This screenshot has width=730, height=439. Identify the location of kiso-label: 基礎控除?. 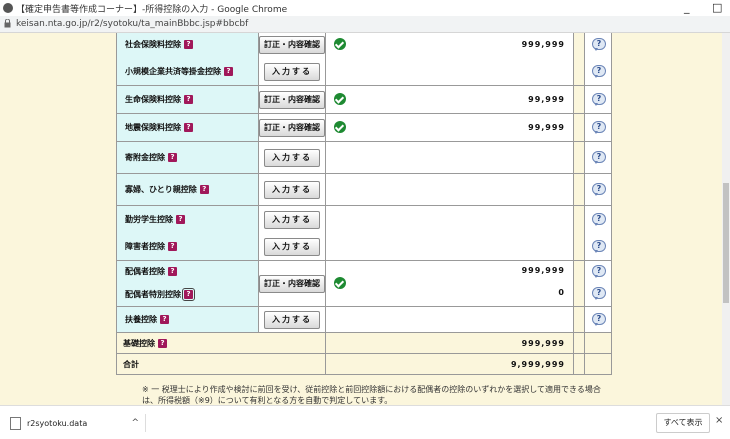
(221, 343).